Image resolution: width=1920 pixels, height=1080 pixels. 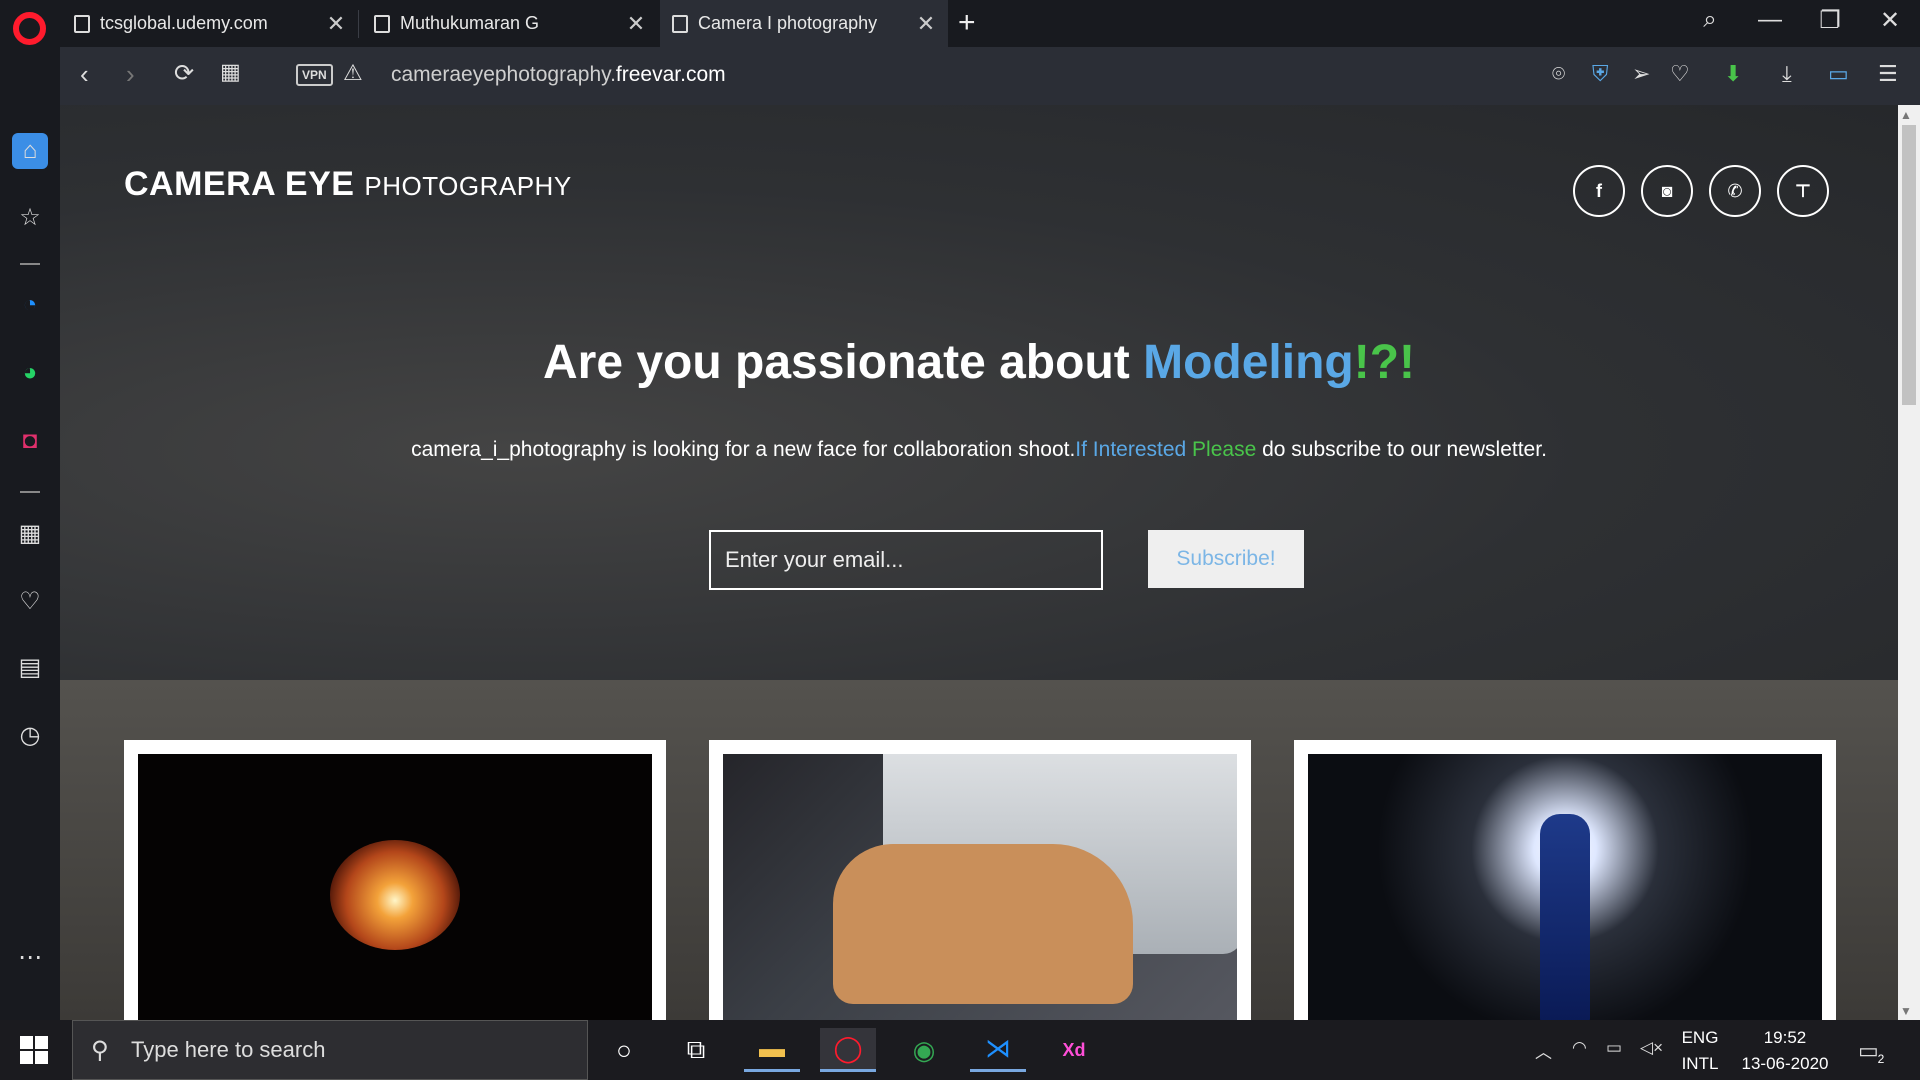 What do you see at coordinates (30, 217) in the screenshot?
I see `star-icon: ☆` at bounding box center [30, 217].